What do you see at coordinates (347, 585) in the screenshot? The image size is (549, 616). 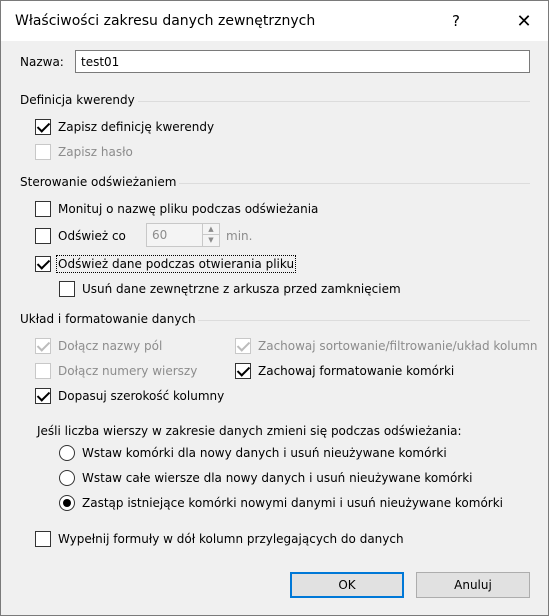 I see `ok-button: OK` at bounding box center [347, 585].